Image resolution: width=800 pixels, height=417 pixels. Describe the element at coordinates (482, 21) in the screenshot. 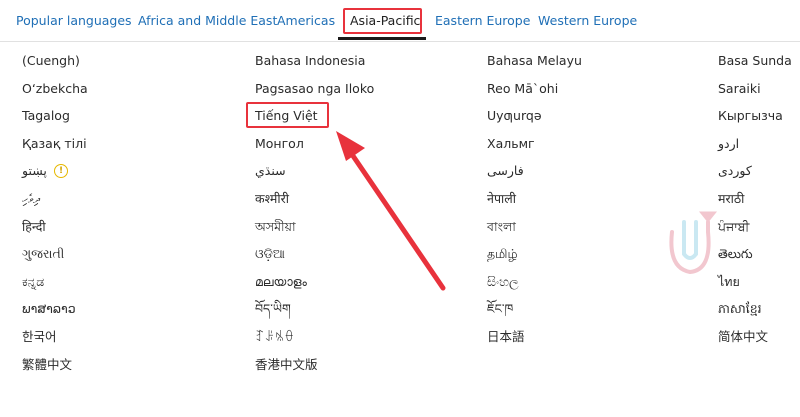

I see `tab-eastern-europe: Eastern Europe` at that location.